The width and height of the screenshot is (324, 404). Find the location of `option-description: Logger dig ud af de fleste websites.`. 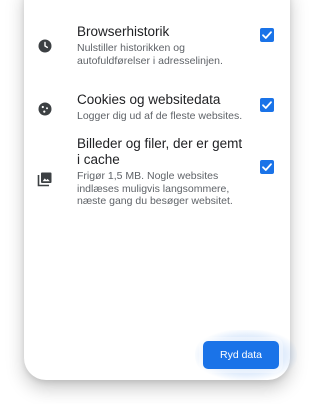

option-description: Logger dig ud af de fleste websites. is located at coordinates (160, 116).